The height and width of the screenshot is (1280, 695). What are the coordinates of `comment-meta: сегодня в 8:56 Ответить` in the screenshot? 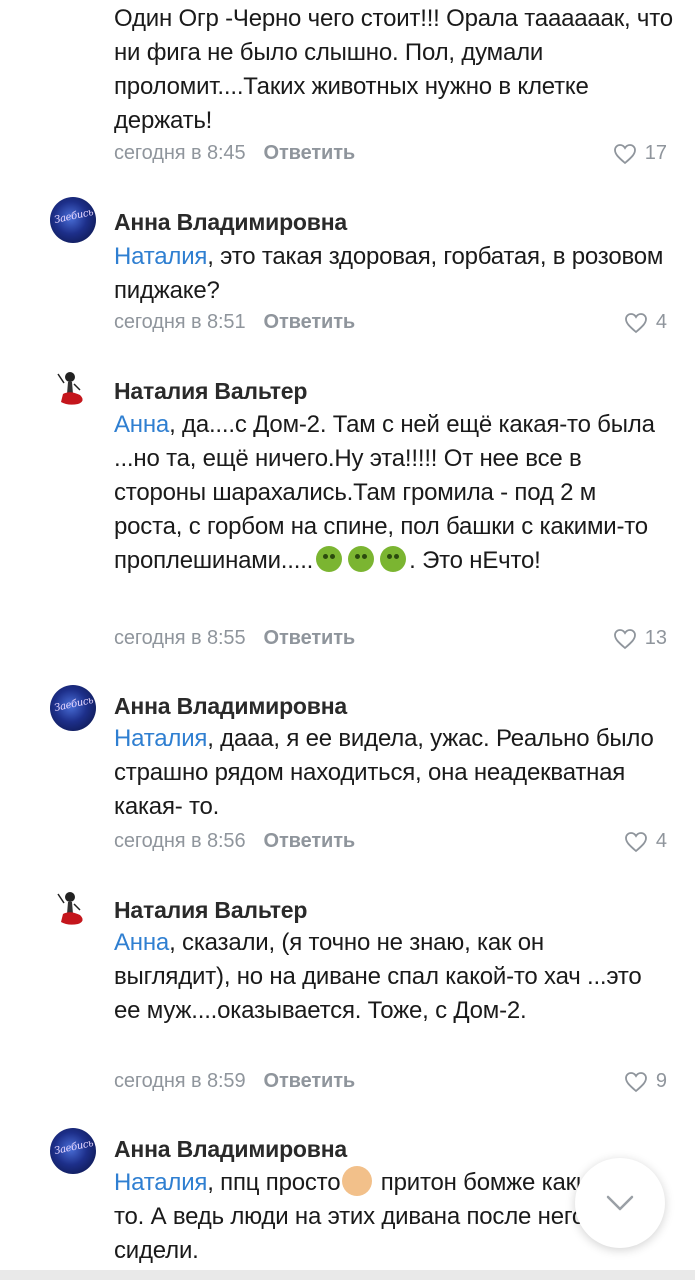 It's located at (234, 841).